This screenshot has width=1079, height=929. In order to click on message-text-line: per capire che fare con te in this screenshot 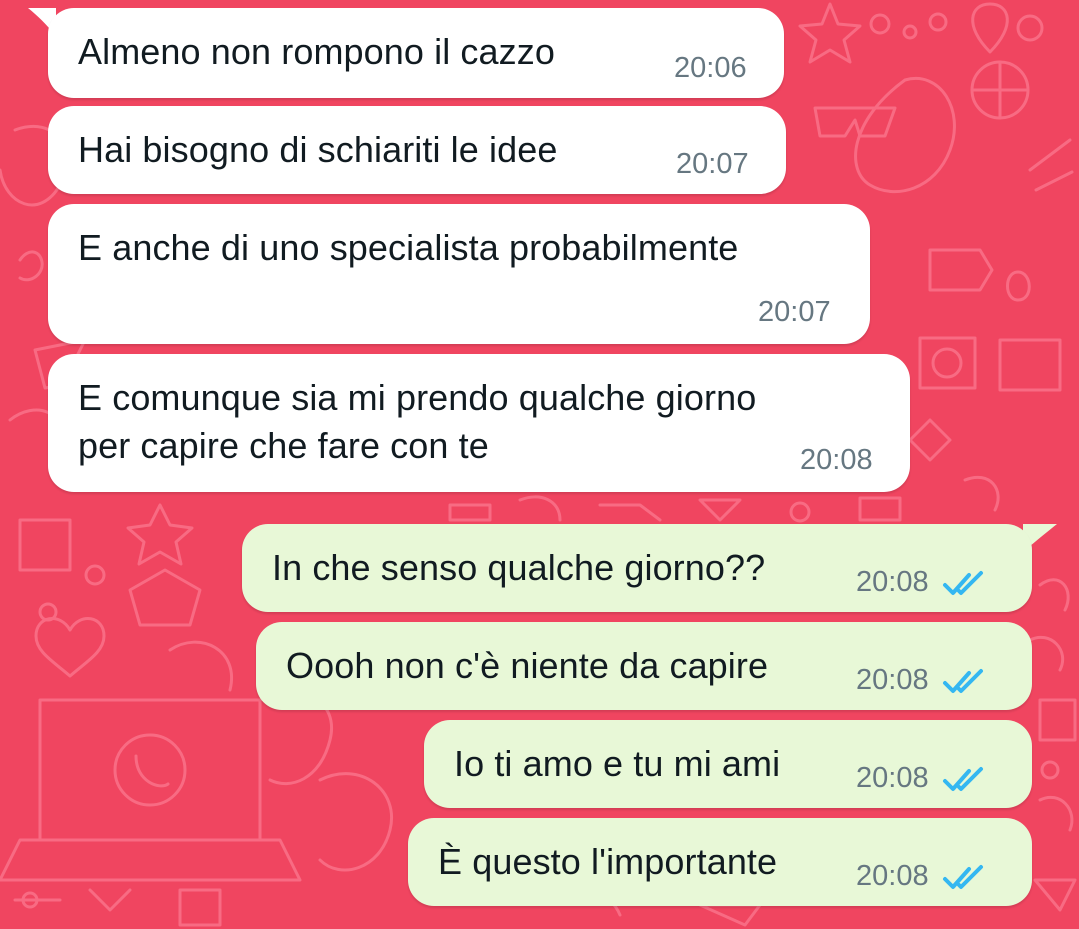, I will do `click(283, 445)`.